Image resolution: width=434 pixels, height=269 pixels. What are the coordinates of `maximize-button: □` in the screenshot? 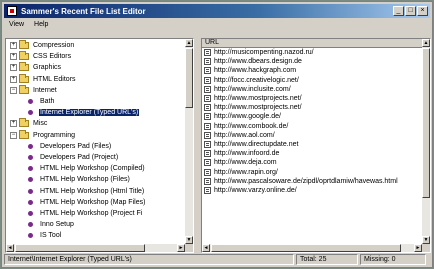 It's located at (410, 11).